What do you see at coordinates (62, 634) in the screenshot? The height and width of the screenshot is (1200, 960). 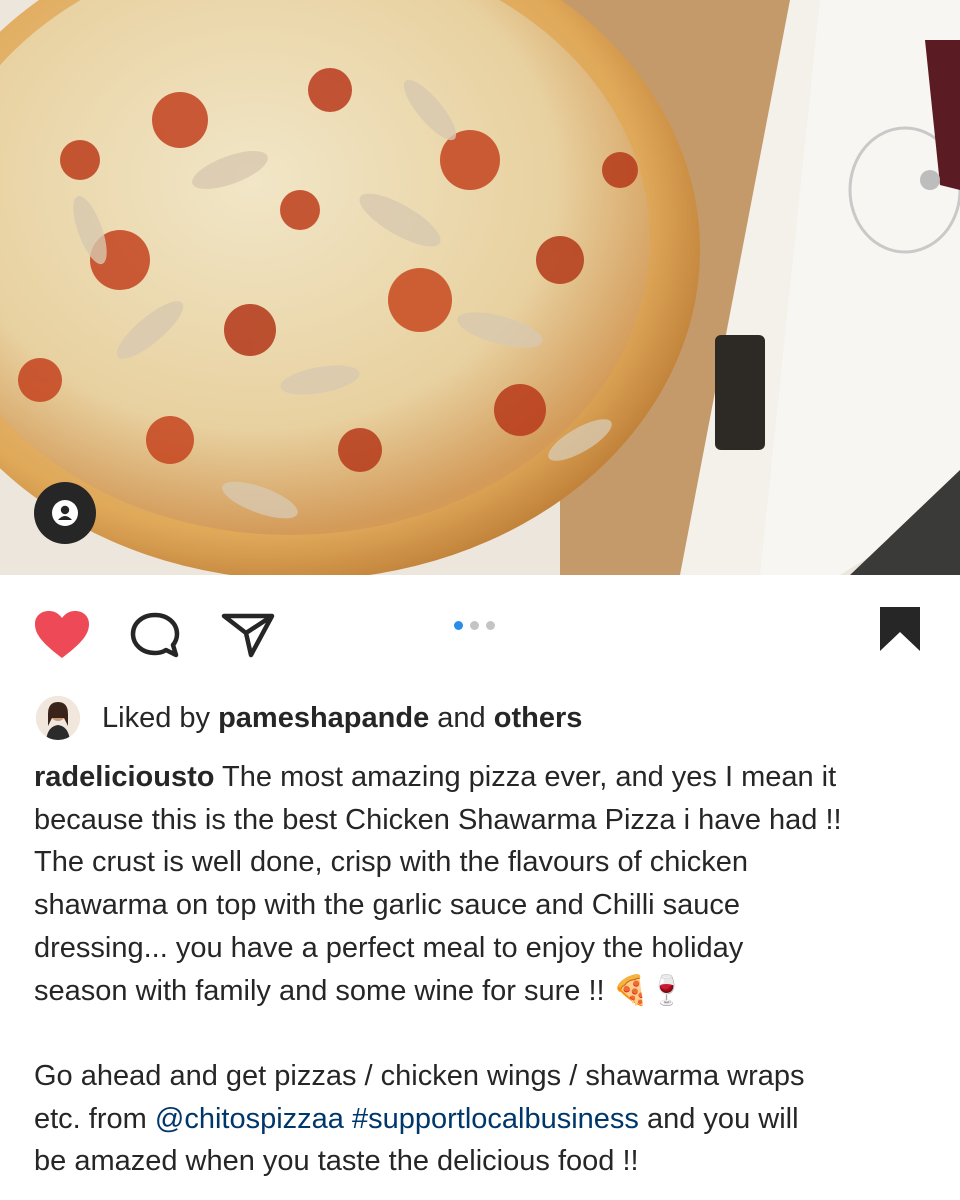 I see `heart-icon` at bounding box center [62, 634].